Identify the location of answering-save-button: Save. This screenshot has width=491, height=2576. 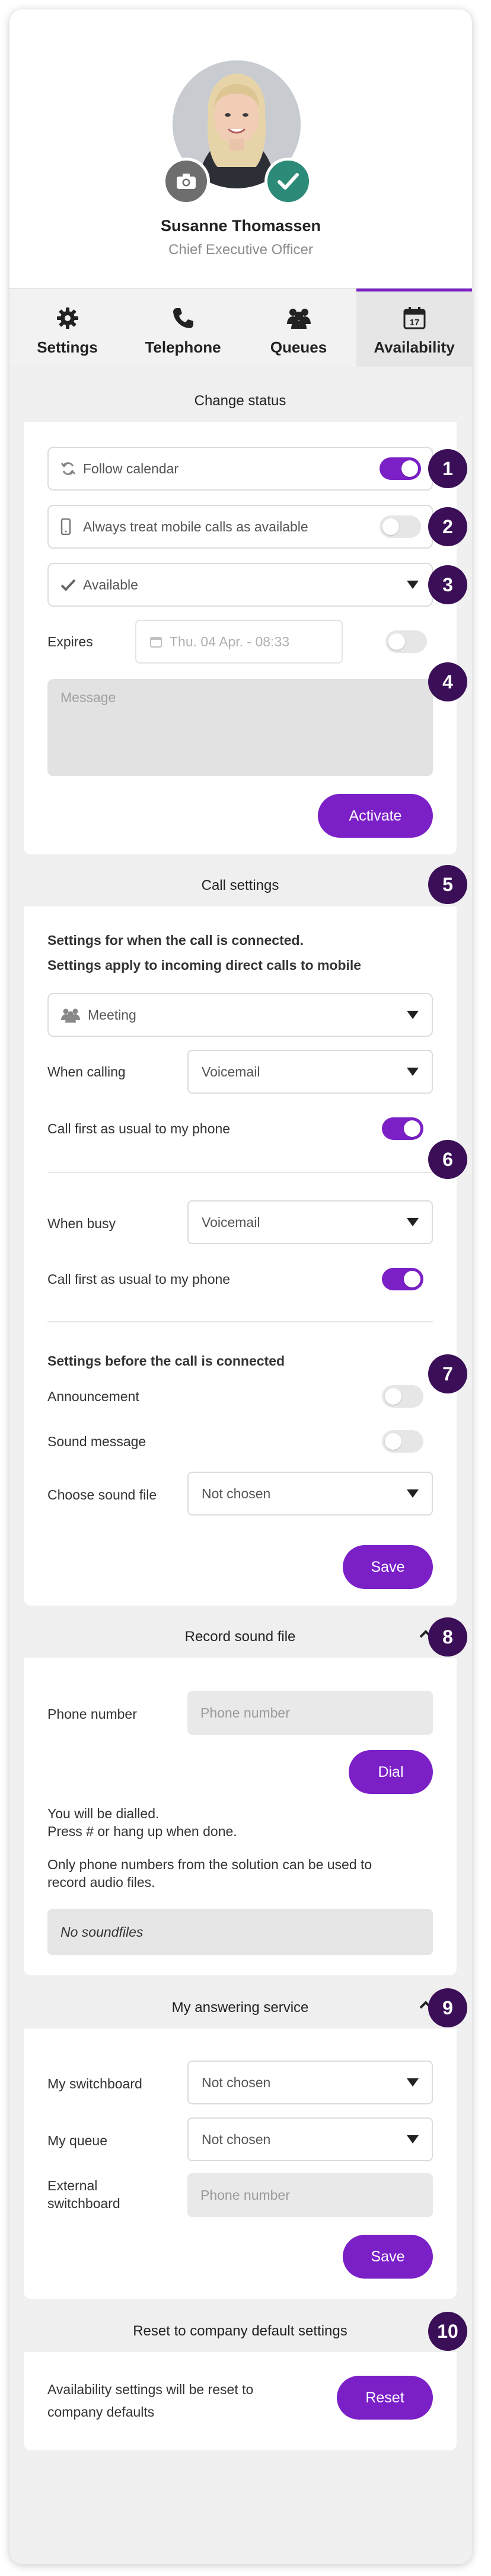
(388, 2257).